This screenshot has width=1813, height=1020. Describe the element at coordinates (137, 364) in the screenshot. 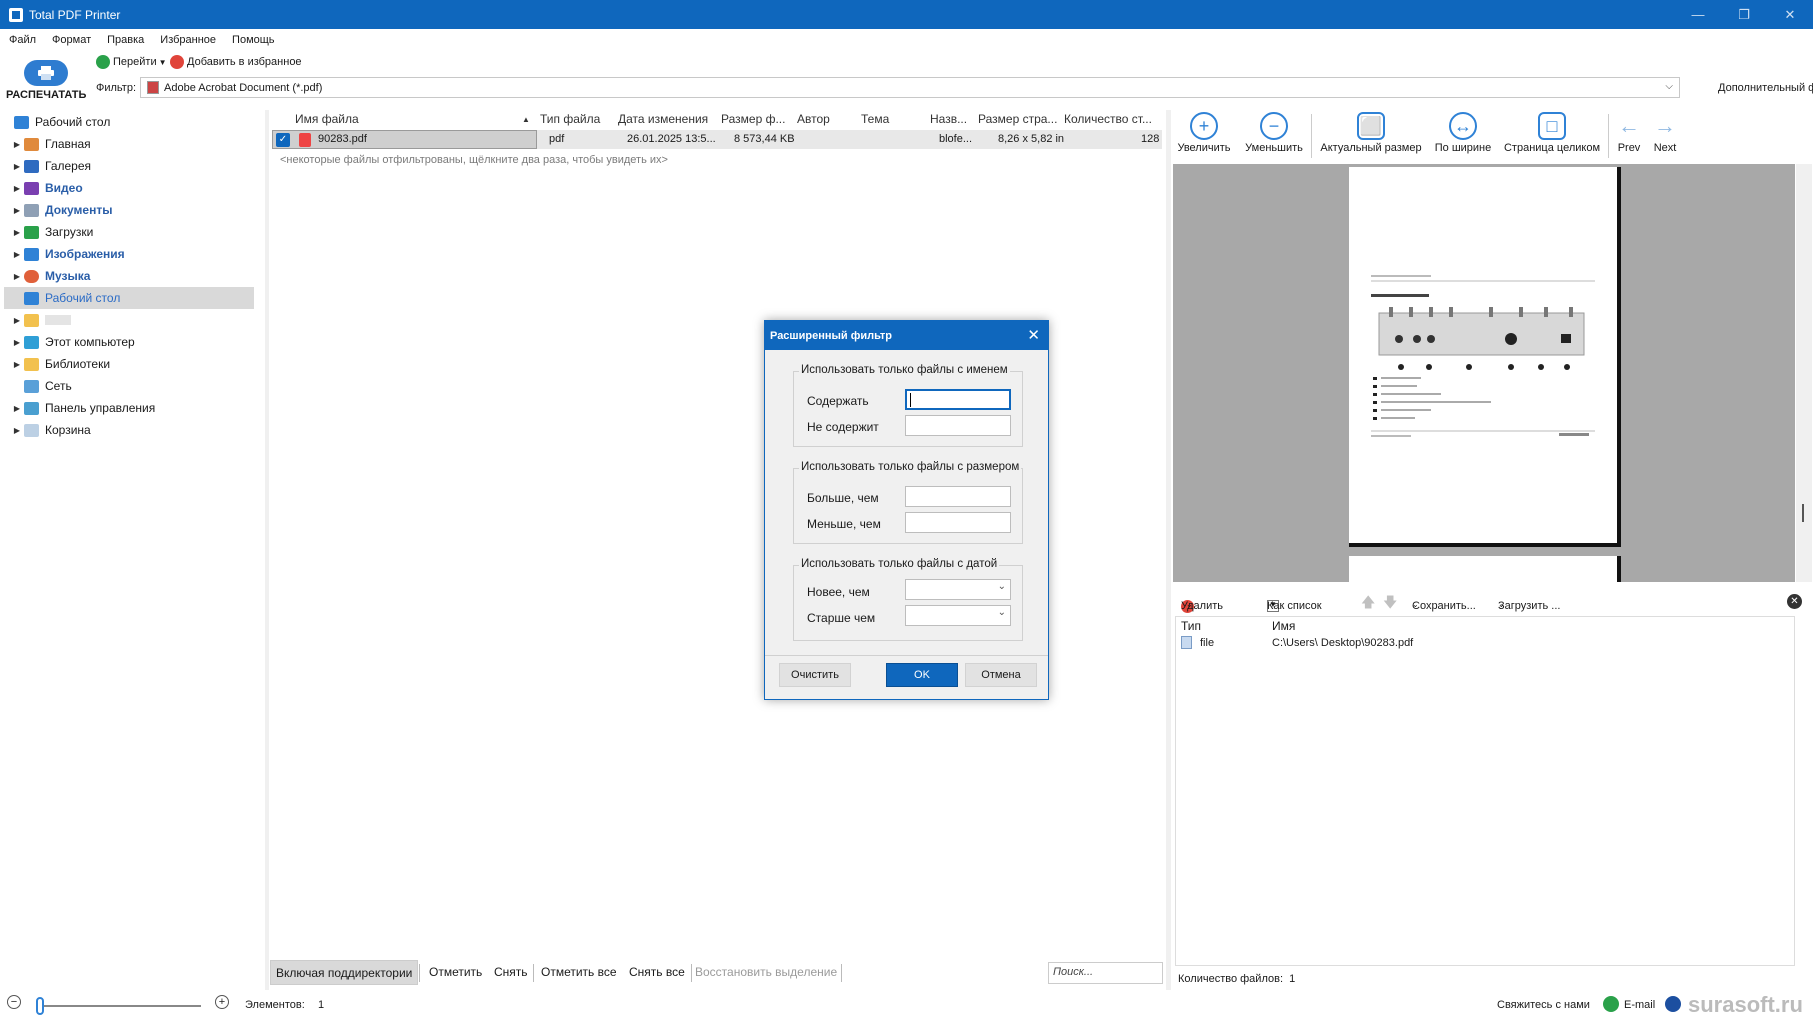

I see `tree-item-libraries: ▶ Библиотеки` at that location.